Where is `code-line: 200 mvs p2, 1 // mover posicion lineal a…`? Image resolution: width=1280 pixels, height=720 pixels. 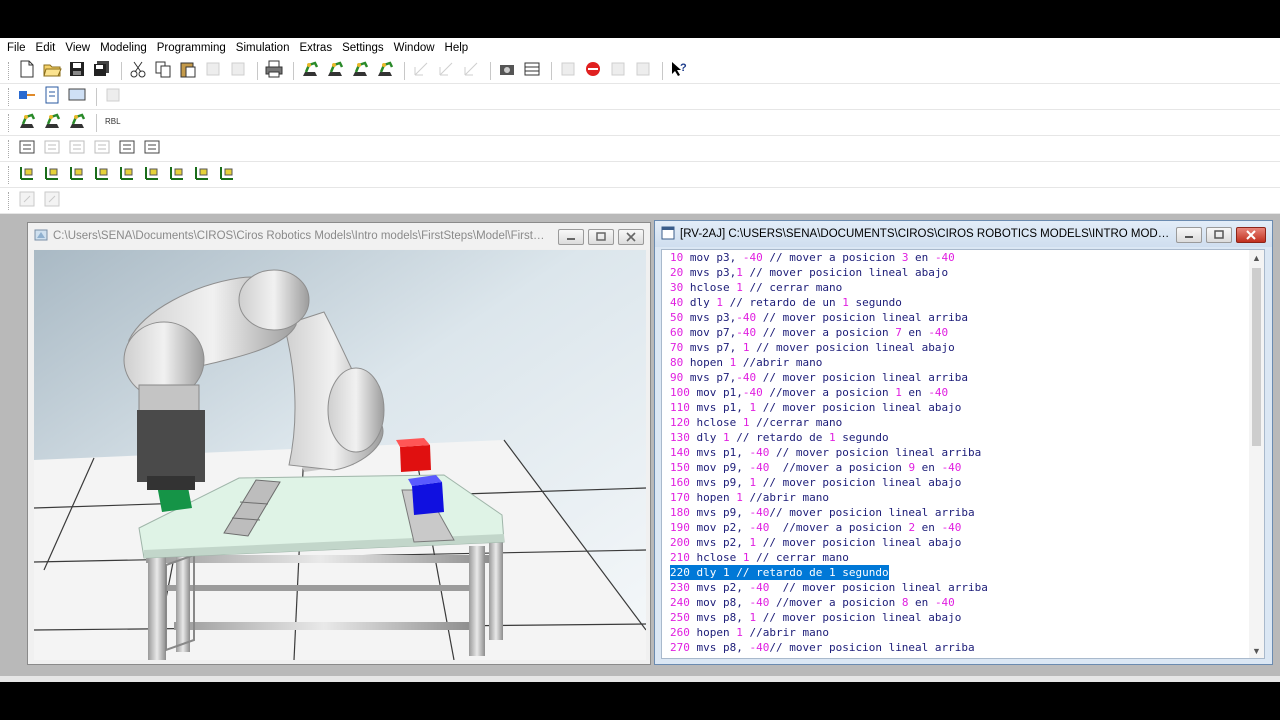
code-line: 200 mvs p2, 1 // mover posicion lineal a… is located at coordinates (960, 542).